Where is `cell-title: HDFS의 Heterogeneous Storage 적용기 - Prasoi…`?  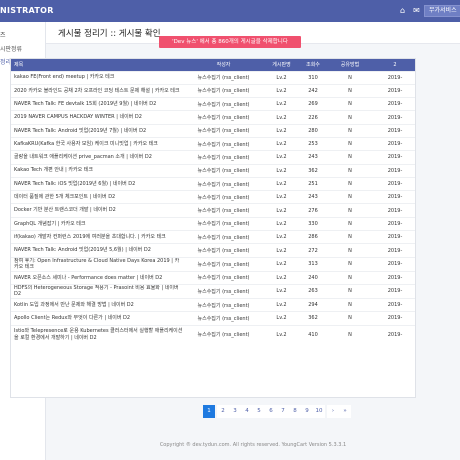 cell-title: HDFS의 Heterogeneous Storage 적용기 - Prasoi… is located at coordinates (97, 291).